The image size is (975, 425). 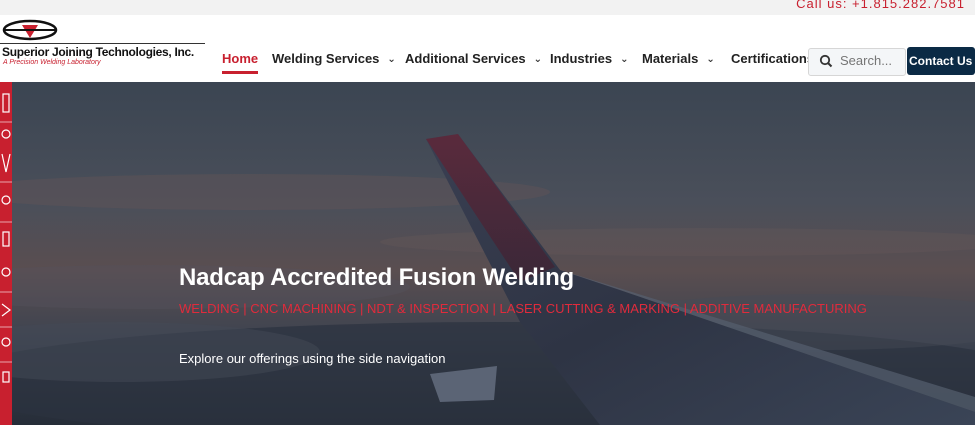 I want to click on company-name: Superior Joining Technologies, Inc., so click(x=98, y=52).